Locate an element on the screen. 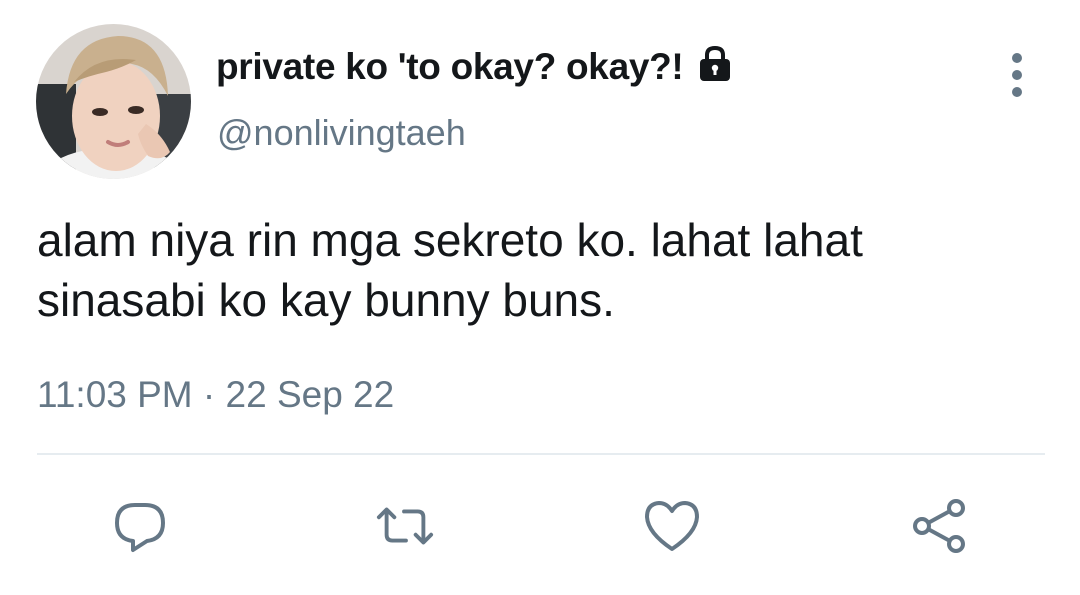 This screenshot has width=1080, height=595. retweet-icon is located at coordinates (405, 526).